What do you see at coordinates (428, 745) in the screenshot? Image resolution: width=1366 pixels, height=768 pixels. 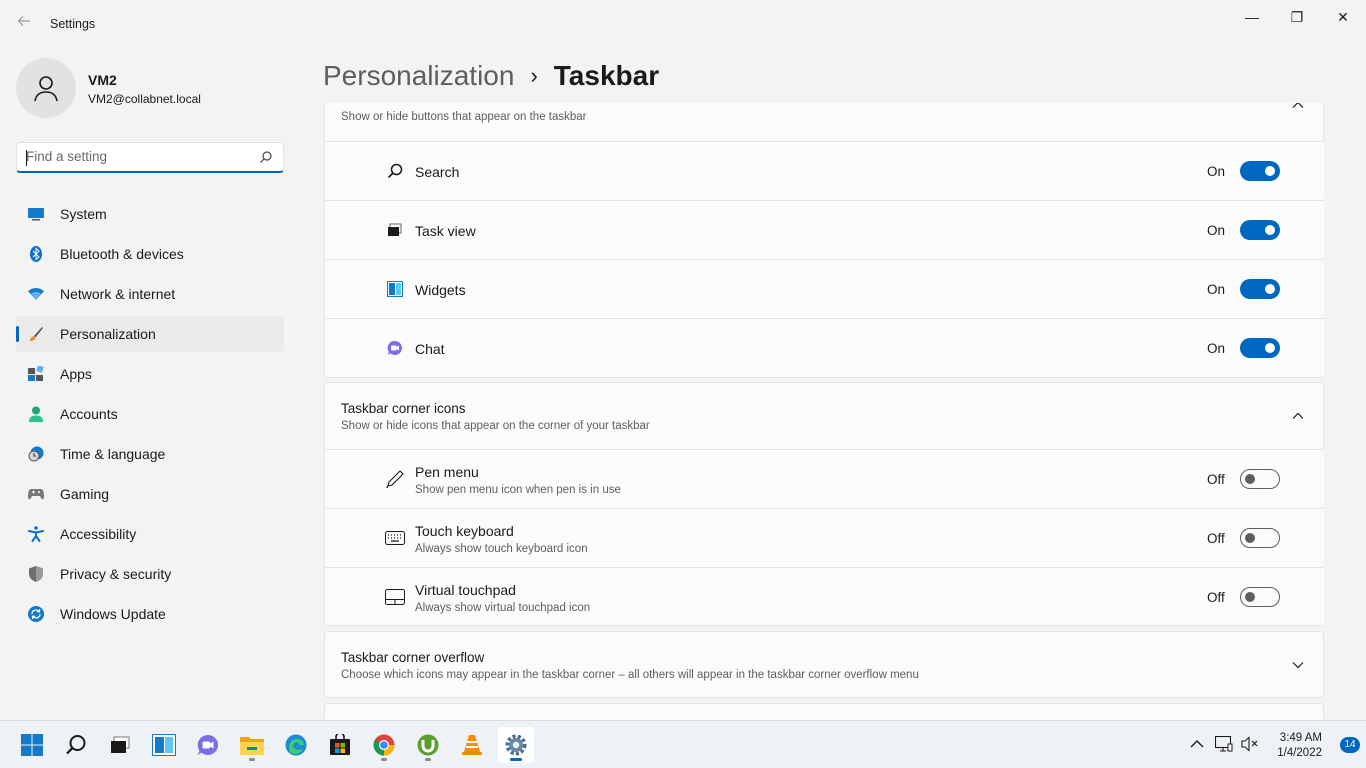 I see `utorrent-button` at bounding box center [428, 745].